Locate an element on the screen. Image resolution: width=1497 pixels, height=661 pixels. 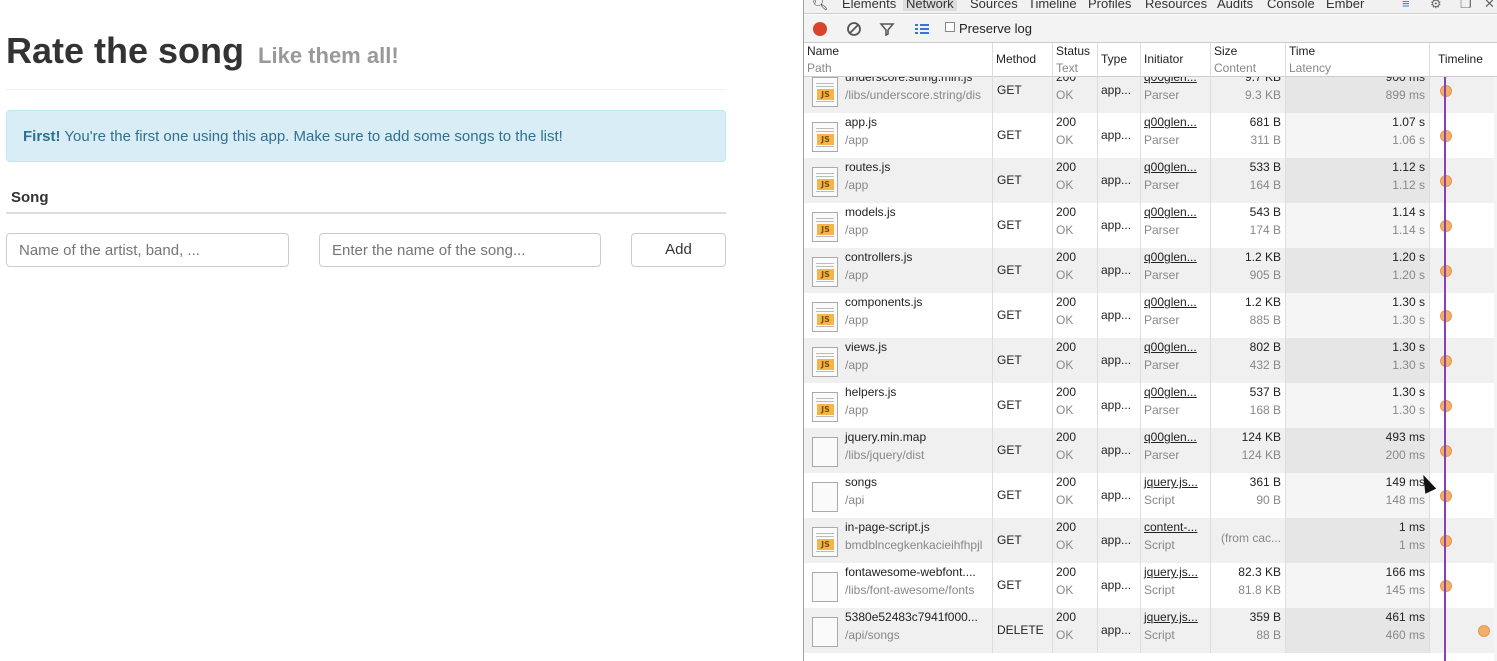
request-content-size: 88 B is located at coordinates (1268, 635).